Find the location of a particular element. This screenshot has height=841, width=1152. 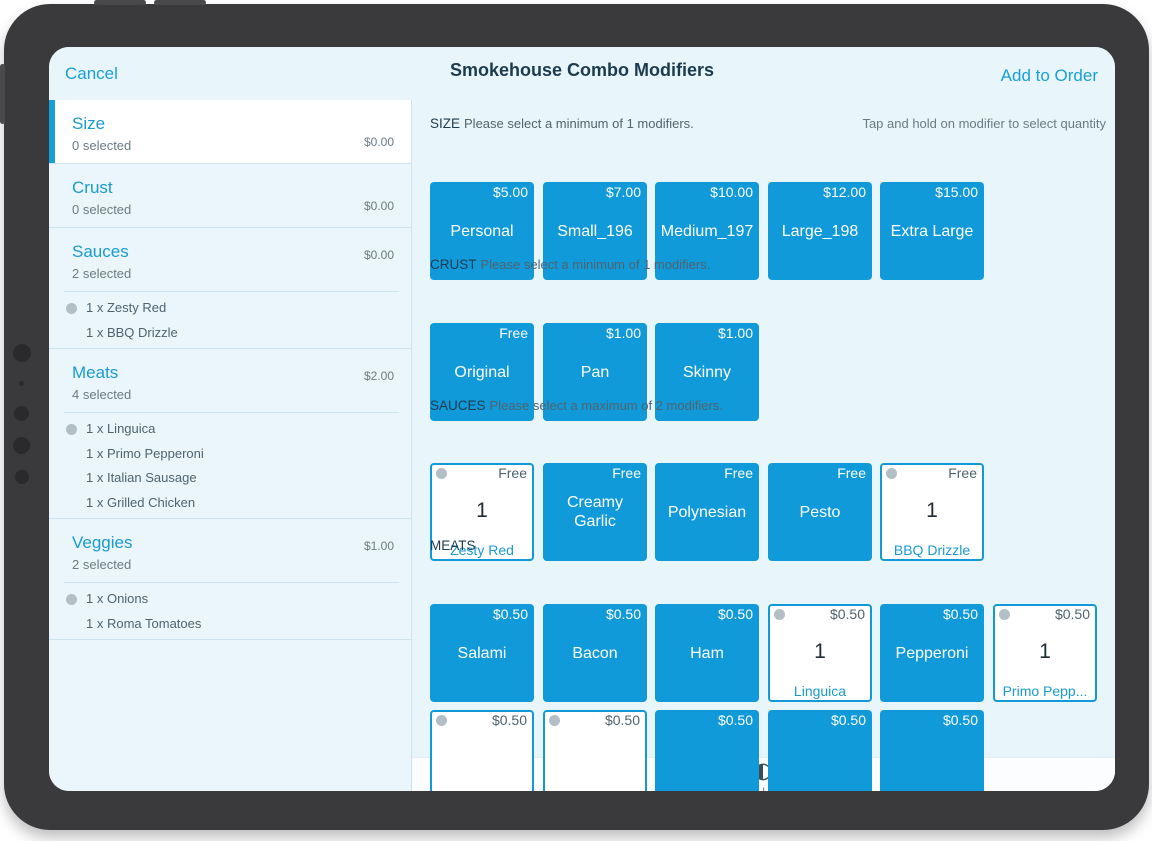

modifier-name: Extra Large is located at coordinates (932, 231).